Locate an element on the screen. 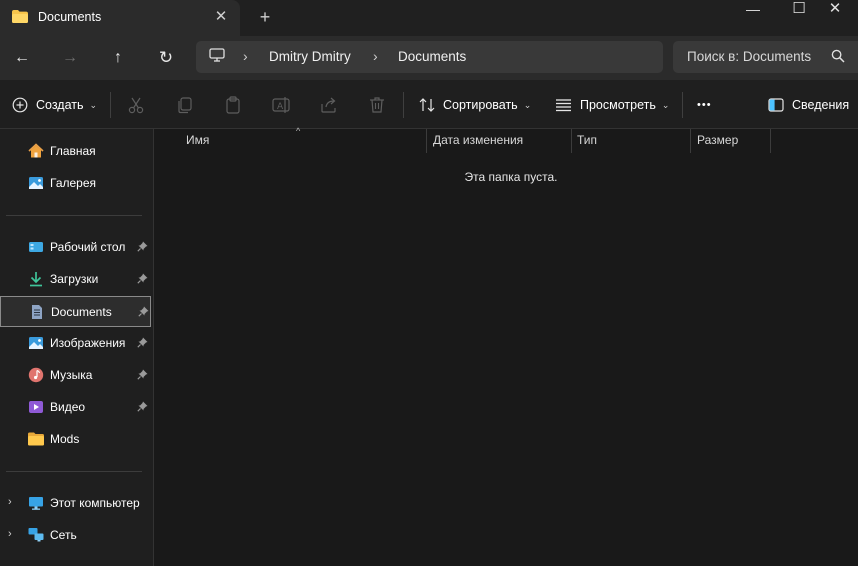 The height and width of the screenshot is (566, 858). minimize-button: — is located at coordinates (753, 12).